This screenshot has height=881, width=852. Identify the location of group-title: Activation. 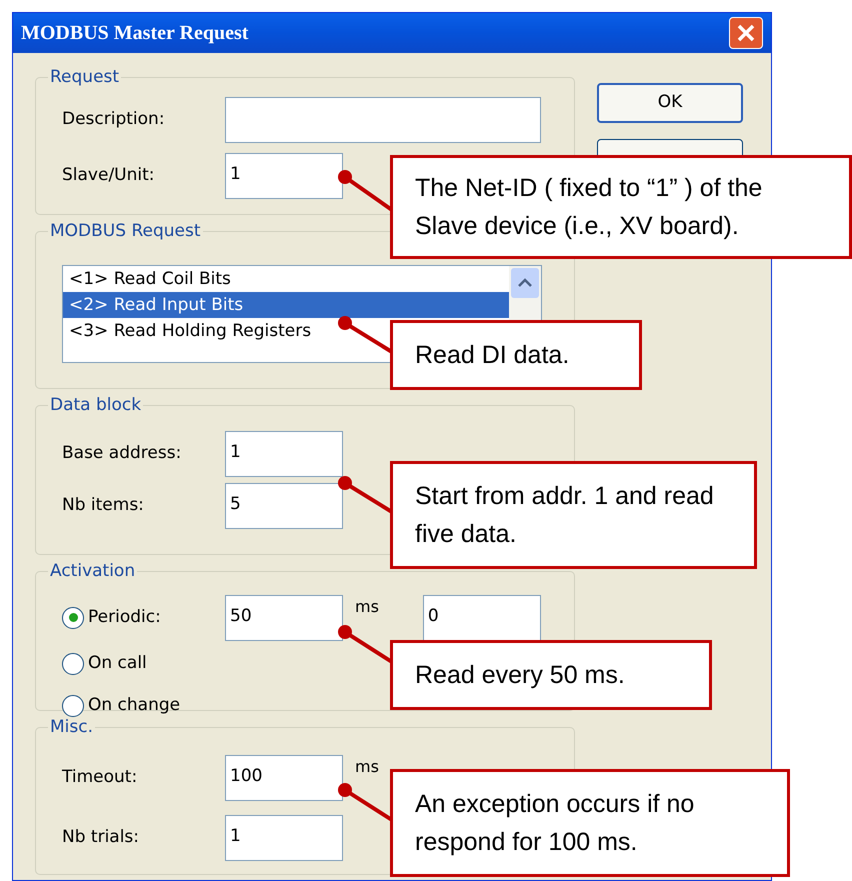
(92, 571).